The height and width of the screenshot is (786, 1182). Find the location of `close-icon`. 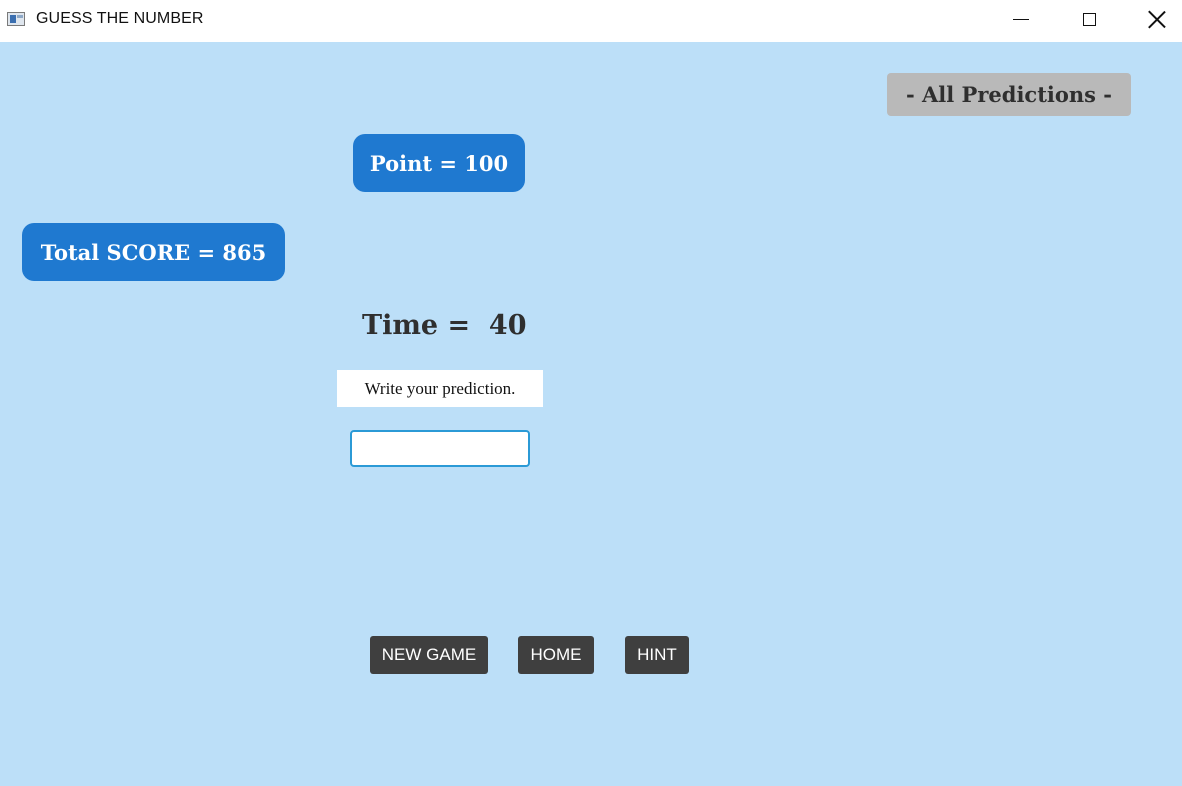

close-icon is located at coordinates (1157, 19).